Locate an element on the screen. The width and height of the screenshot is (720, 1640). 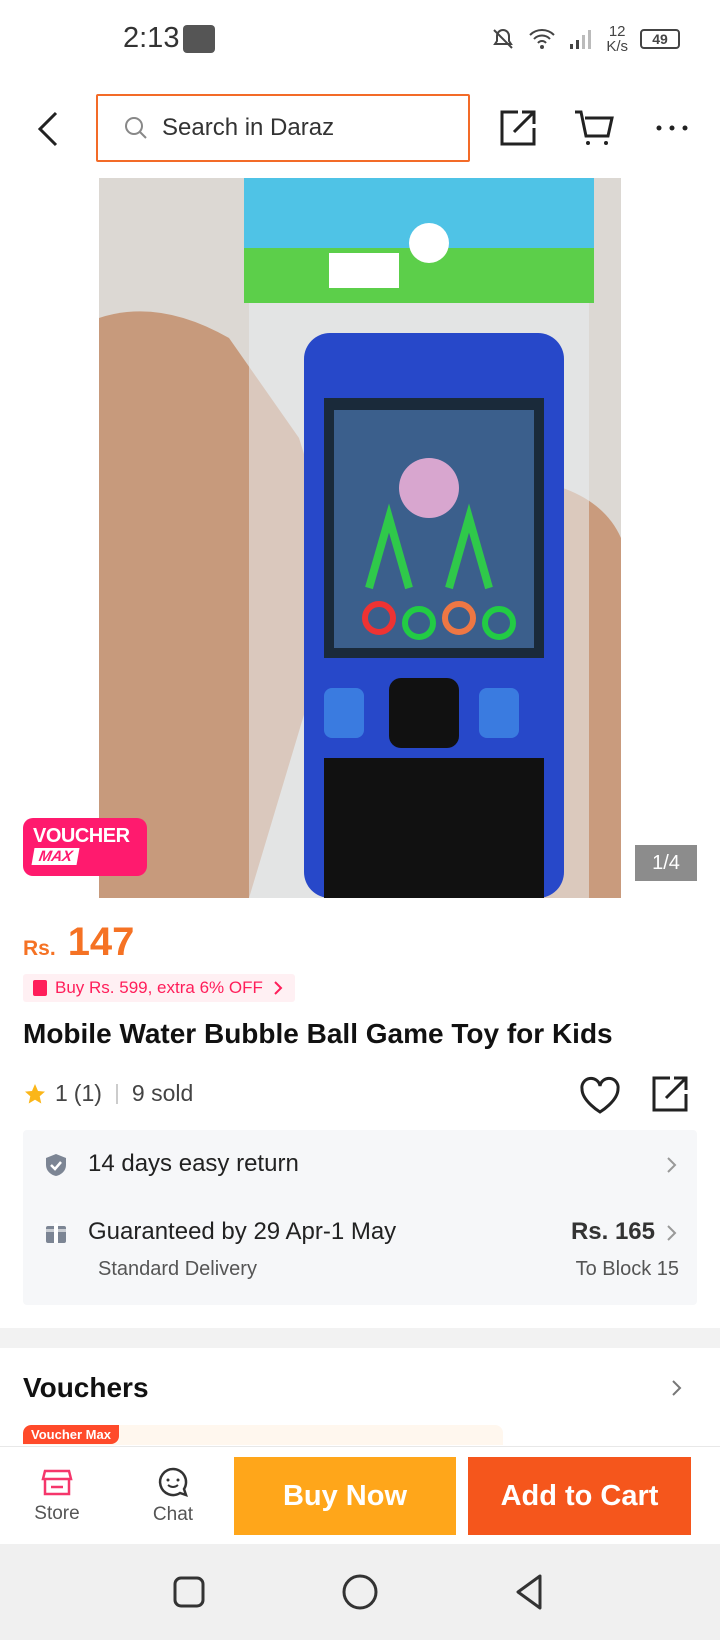
search-icon is located at coordinates (136, 128).